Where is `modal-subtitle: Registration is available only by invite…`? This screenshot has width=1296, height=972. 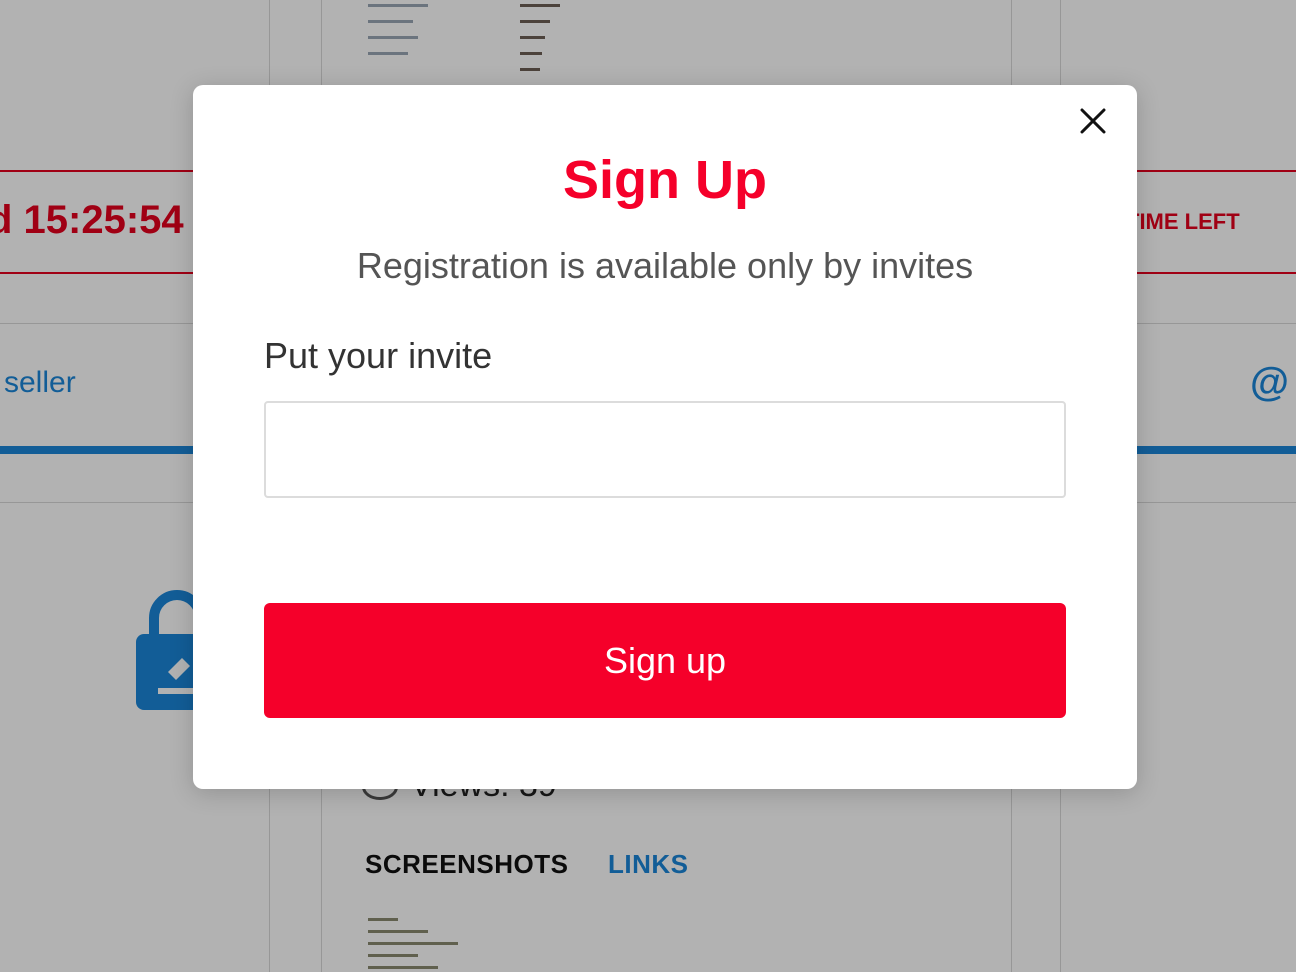
modal-subtitle: Registration is available only by invite… is located at coordinates (665, 265).